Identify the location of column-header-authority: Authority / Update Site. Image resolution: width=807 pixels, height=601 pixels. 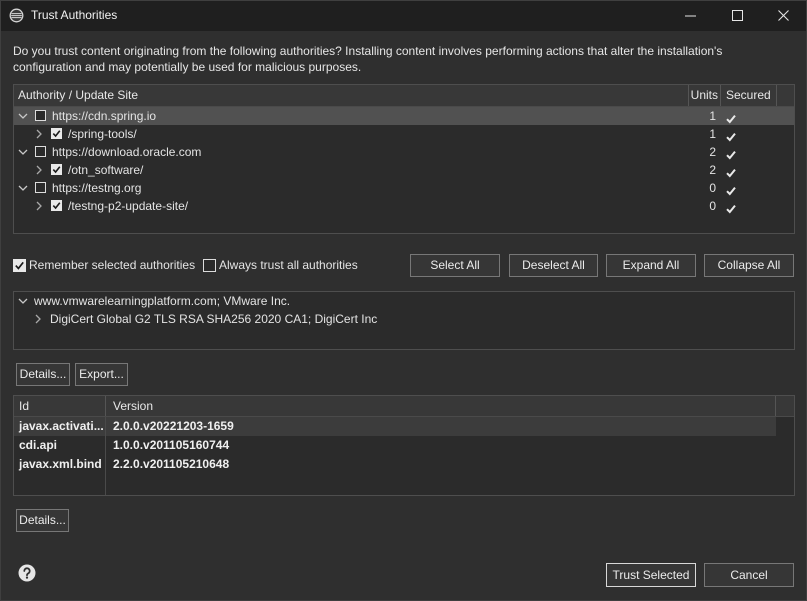
(351, 95).